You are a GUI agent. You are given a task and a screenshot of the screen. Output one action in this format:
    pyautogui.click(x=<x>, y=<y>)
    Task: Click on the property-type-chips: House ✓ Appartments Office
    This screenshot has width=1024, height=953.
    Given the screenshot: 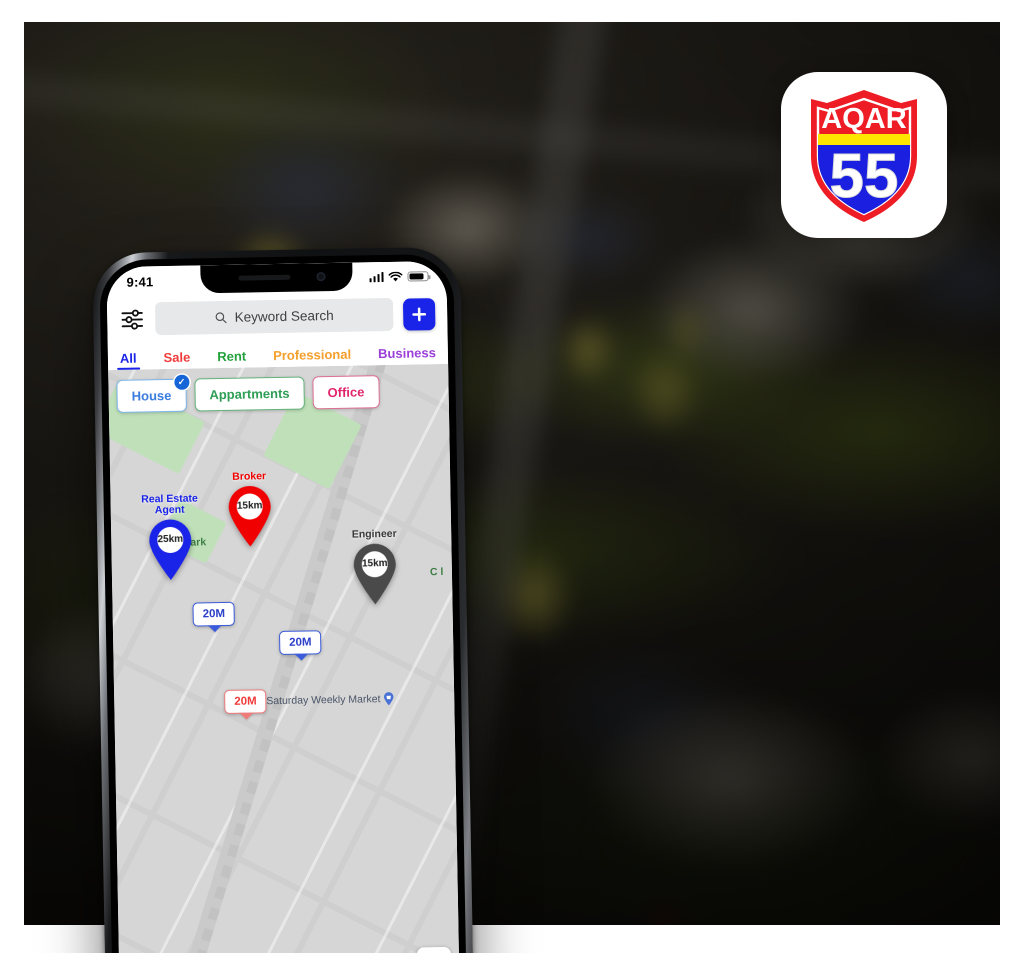 What is the action you would take?
    pyautogui.click(x=279, y=393)
    